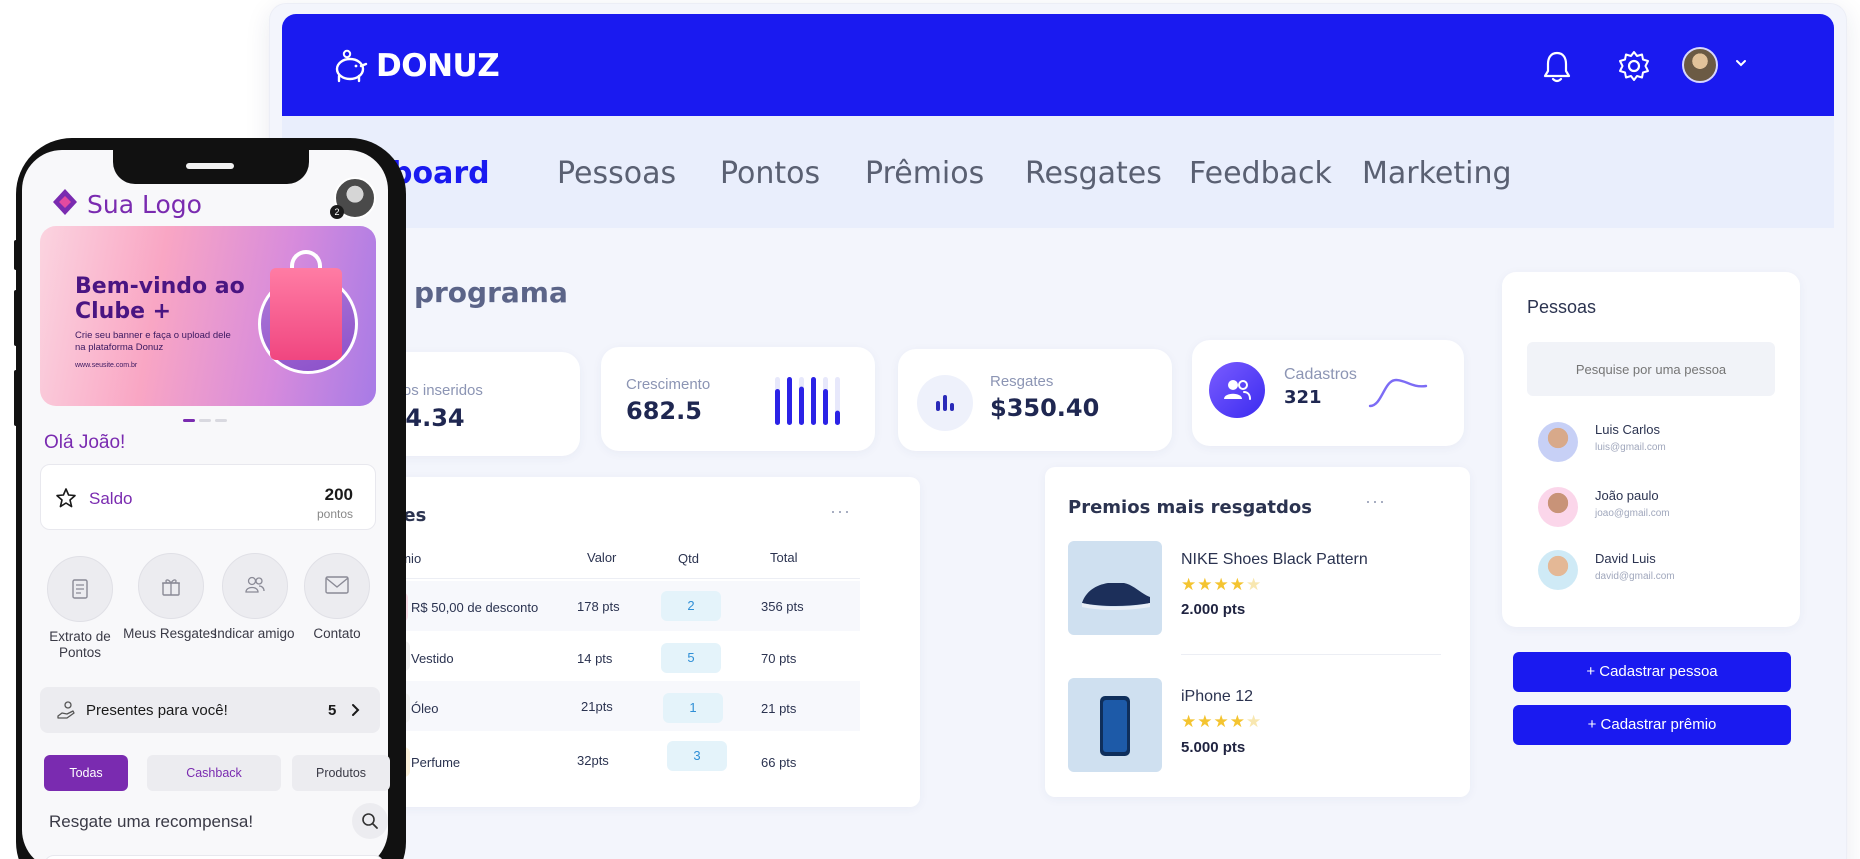 The image size is (1860, 859). I want to click on chip-produtos: Produtos, so click(341, 773).